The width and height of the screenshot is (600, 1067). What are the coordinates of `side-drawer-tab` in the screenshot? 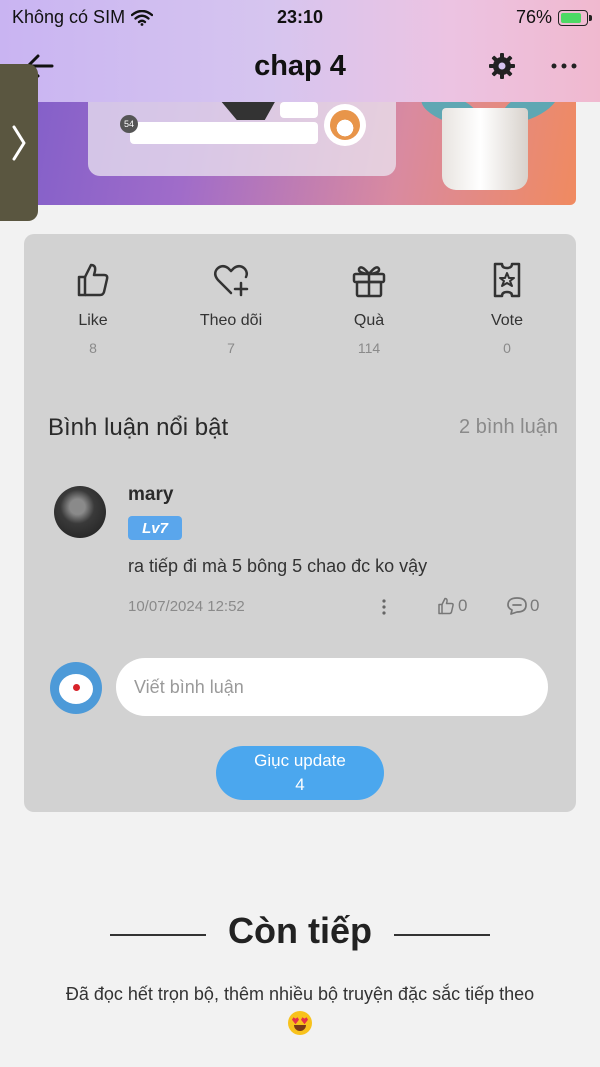 It's located at (19, 142).